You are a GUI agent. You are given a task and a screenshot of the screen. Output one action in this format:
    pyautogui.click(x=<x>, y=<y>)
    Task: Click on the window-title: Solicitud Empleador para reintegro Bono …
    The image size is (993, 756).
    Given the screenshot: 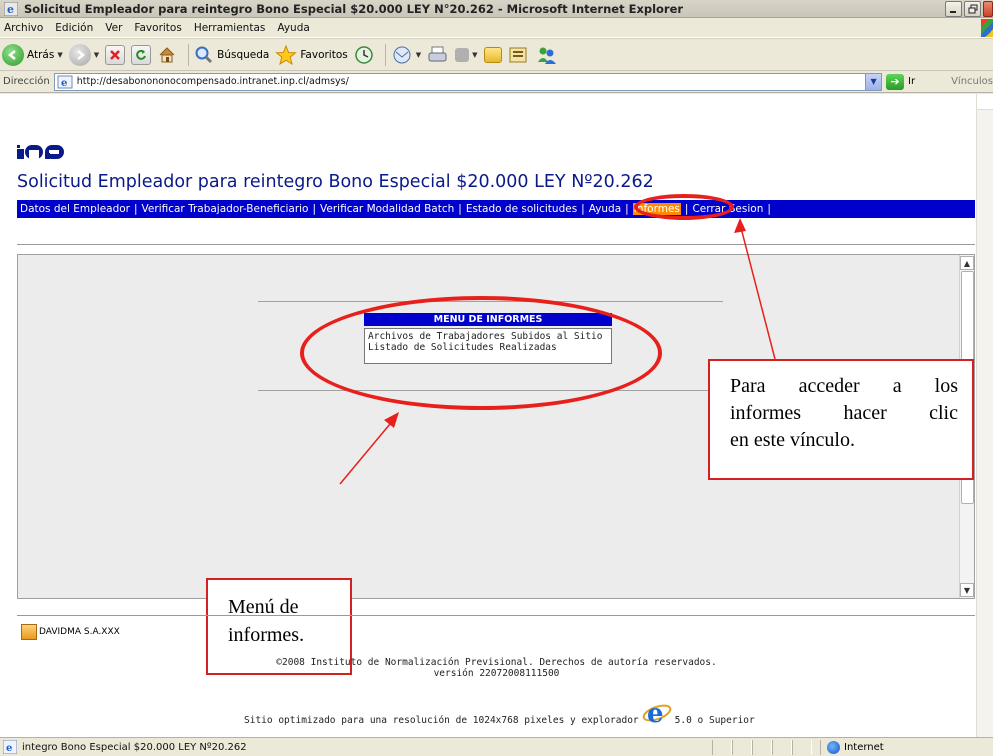 What is the action you would take?
    pyautogui.click(x=354, y=8)
    